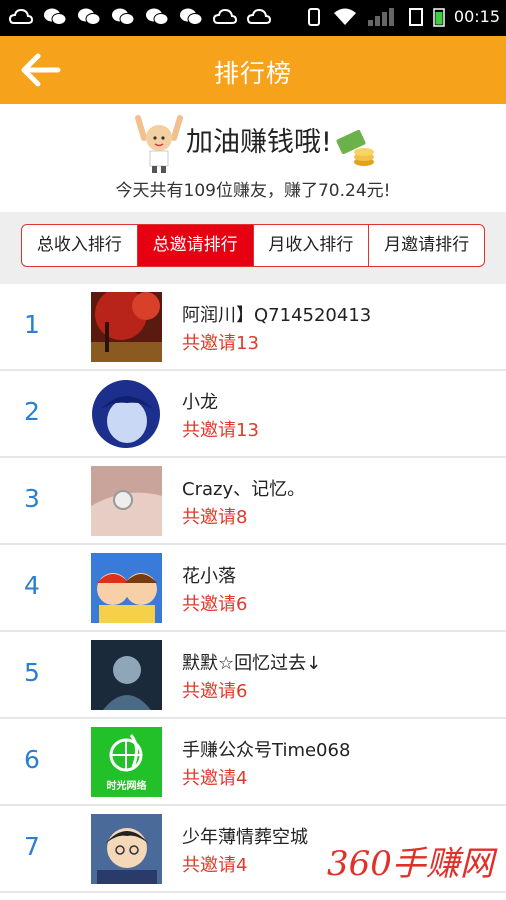  Describe the element at coordinates (259, 142) in the screenshot. I see `cheer-headline: 加油赚钱哦!` at that location.